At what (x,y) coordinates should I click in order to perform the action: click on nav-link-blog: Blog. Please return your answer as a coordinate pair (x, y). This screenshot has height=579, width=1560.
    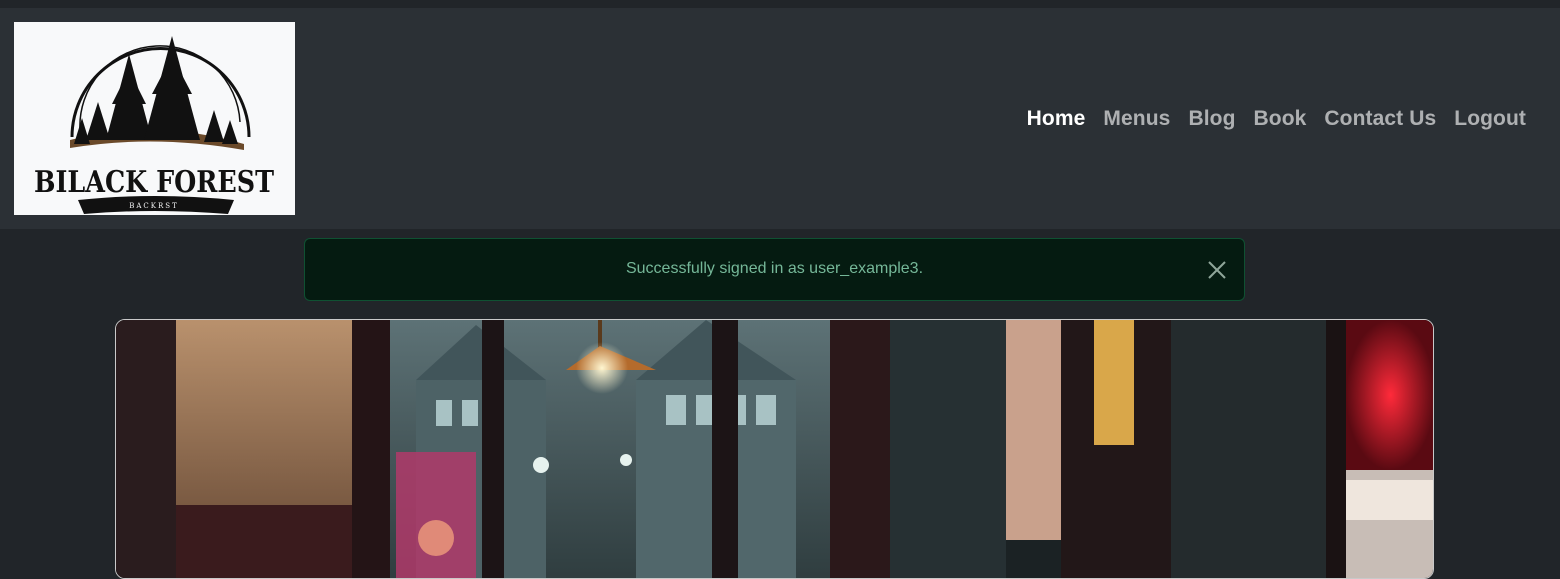
    Looking at the image, I should click on (1211, 119).